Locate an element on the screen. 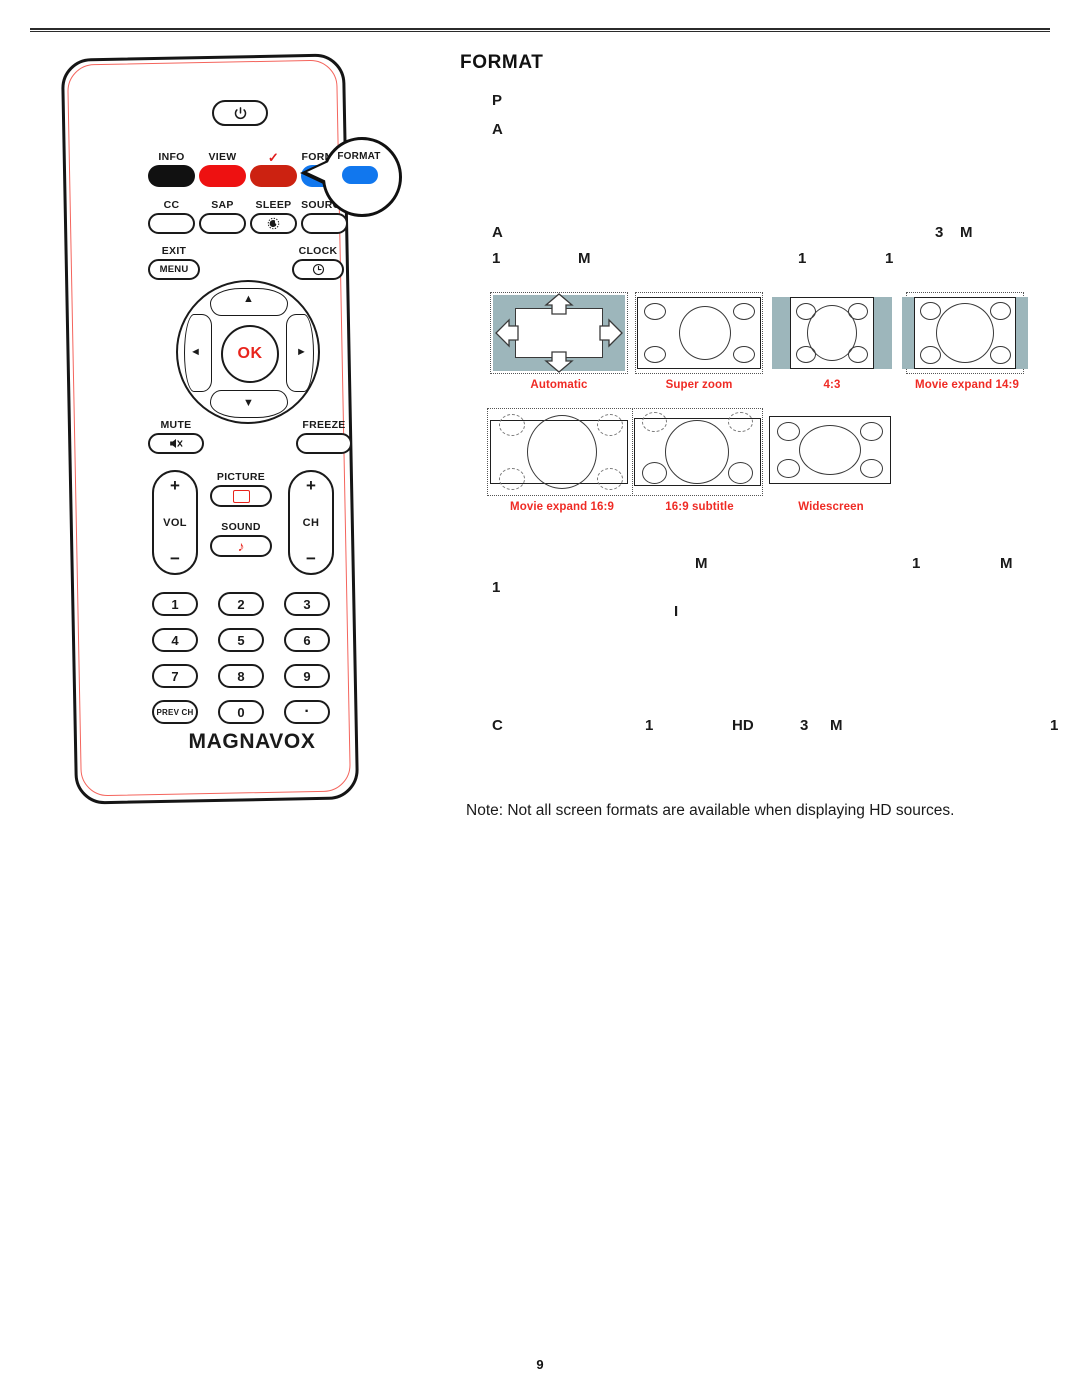 This screenshot has width=1080, height=1397. menu-button: EXIT MENU is located at coordinates (174, 263).